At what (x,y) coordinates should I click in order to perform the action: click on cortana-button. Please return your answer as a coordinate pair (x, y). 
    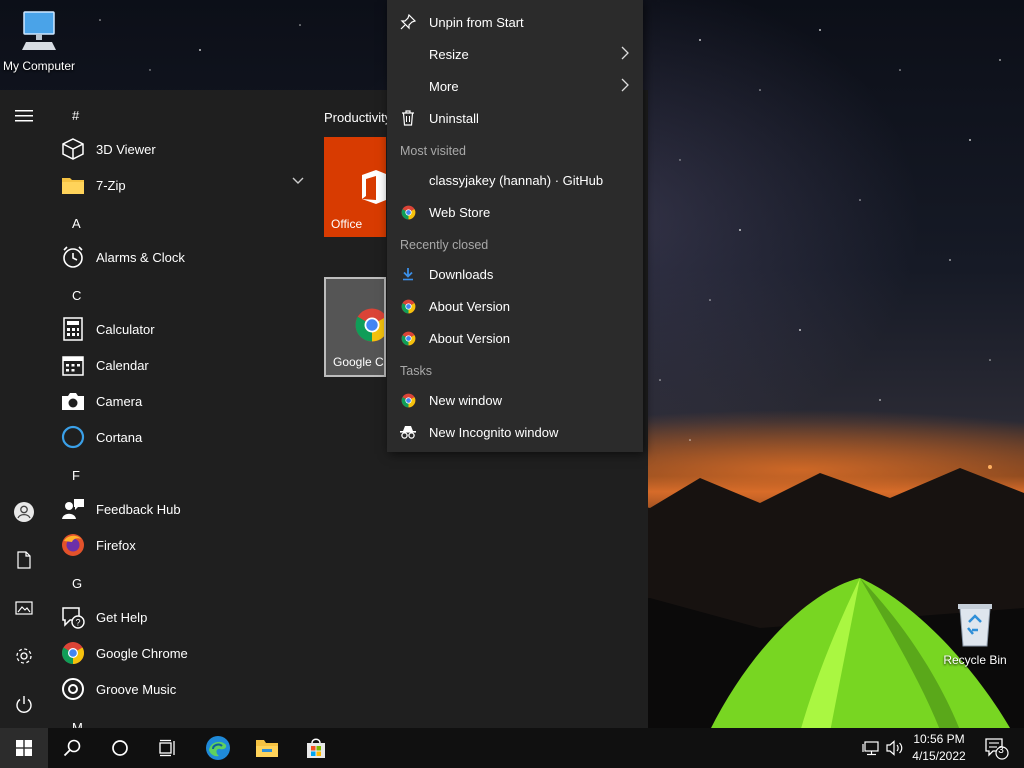
    Looking at the image, I should click on (120, 748).